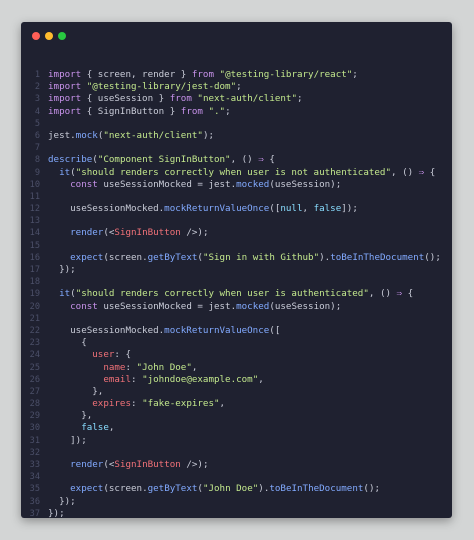  Describe the element at coordinates (264, 489) in the screenshot. I see `code-token-tok: ).` at that location.